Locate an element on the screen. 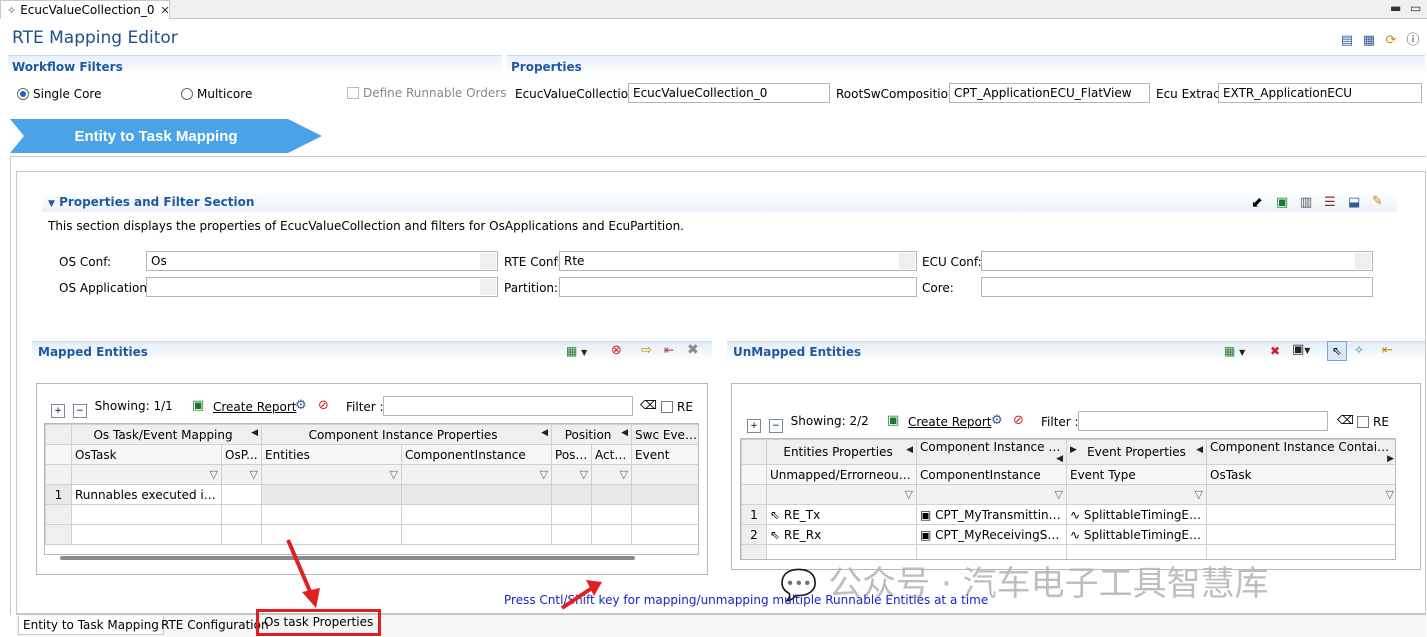 The image size is (1427, 637). table-cell: ⇖ RE_Rx is located at coordinates (841, 534).